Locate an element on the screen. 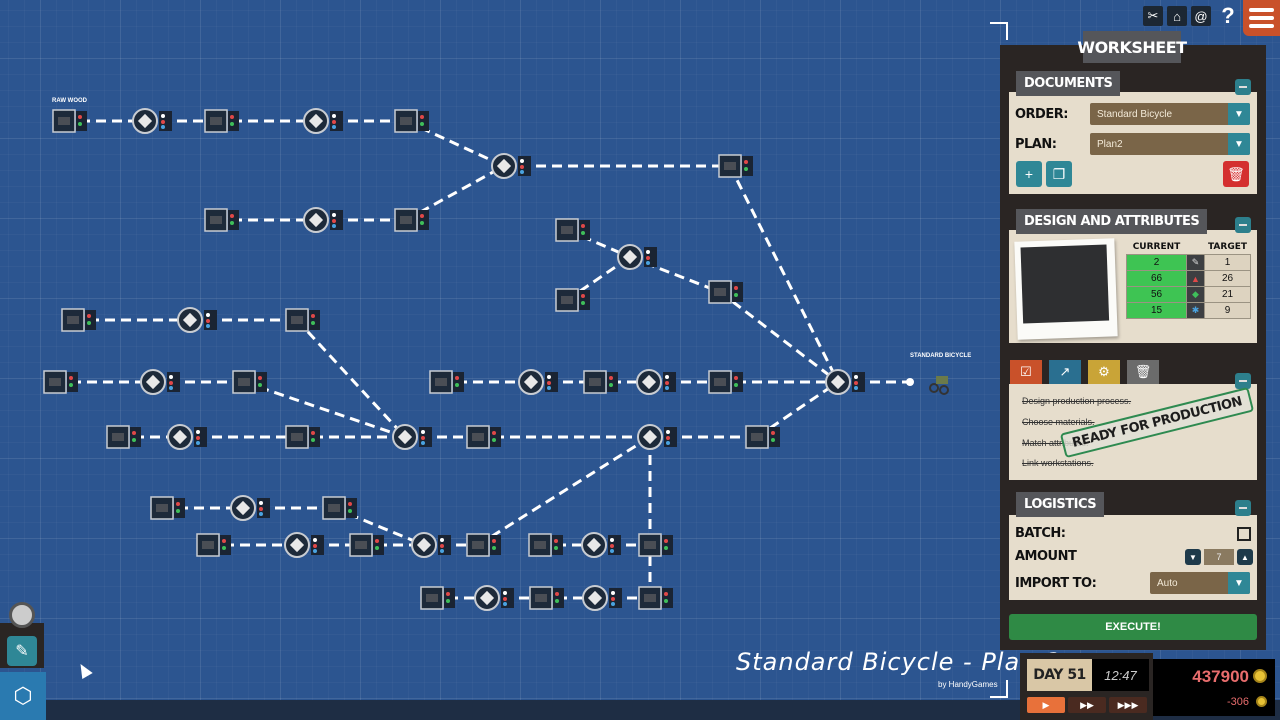 Image resolution: width=1280 pixels, height=720 pixels. top-toolbar: ✂ ⌂ @ ? is located at coordinates (1192, 15).